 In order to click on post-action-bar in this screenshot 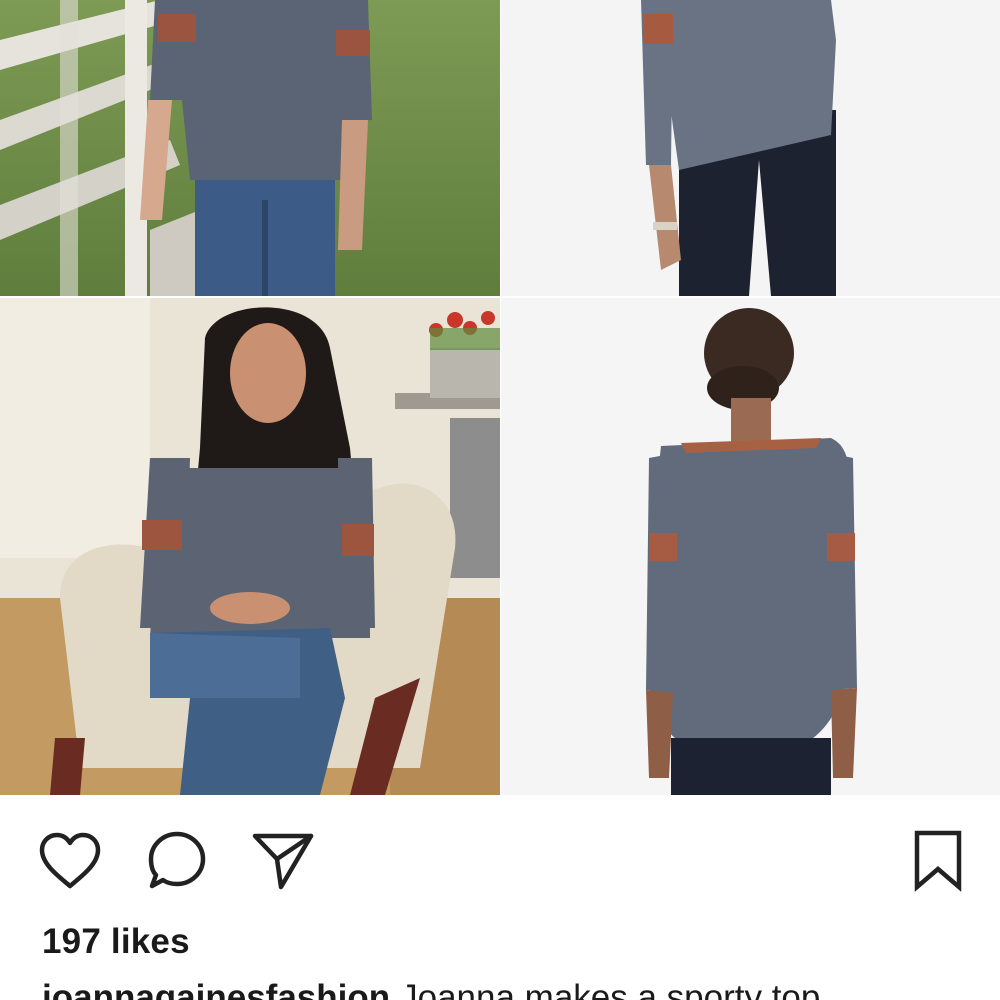, I will do `click(500, 855)`.